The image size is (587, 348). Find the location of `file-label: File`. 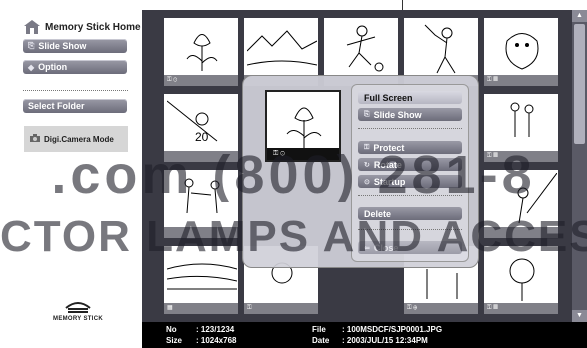

file-label: File is located at coordinates (319, 329).